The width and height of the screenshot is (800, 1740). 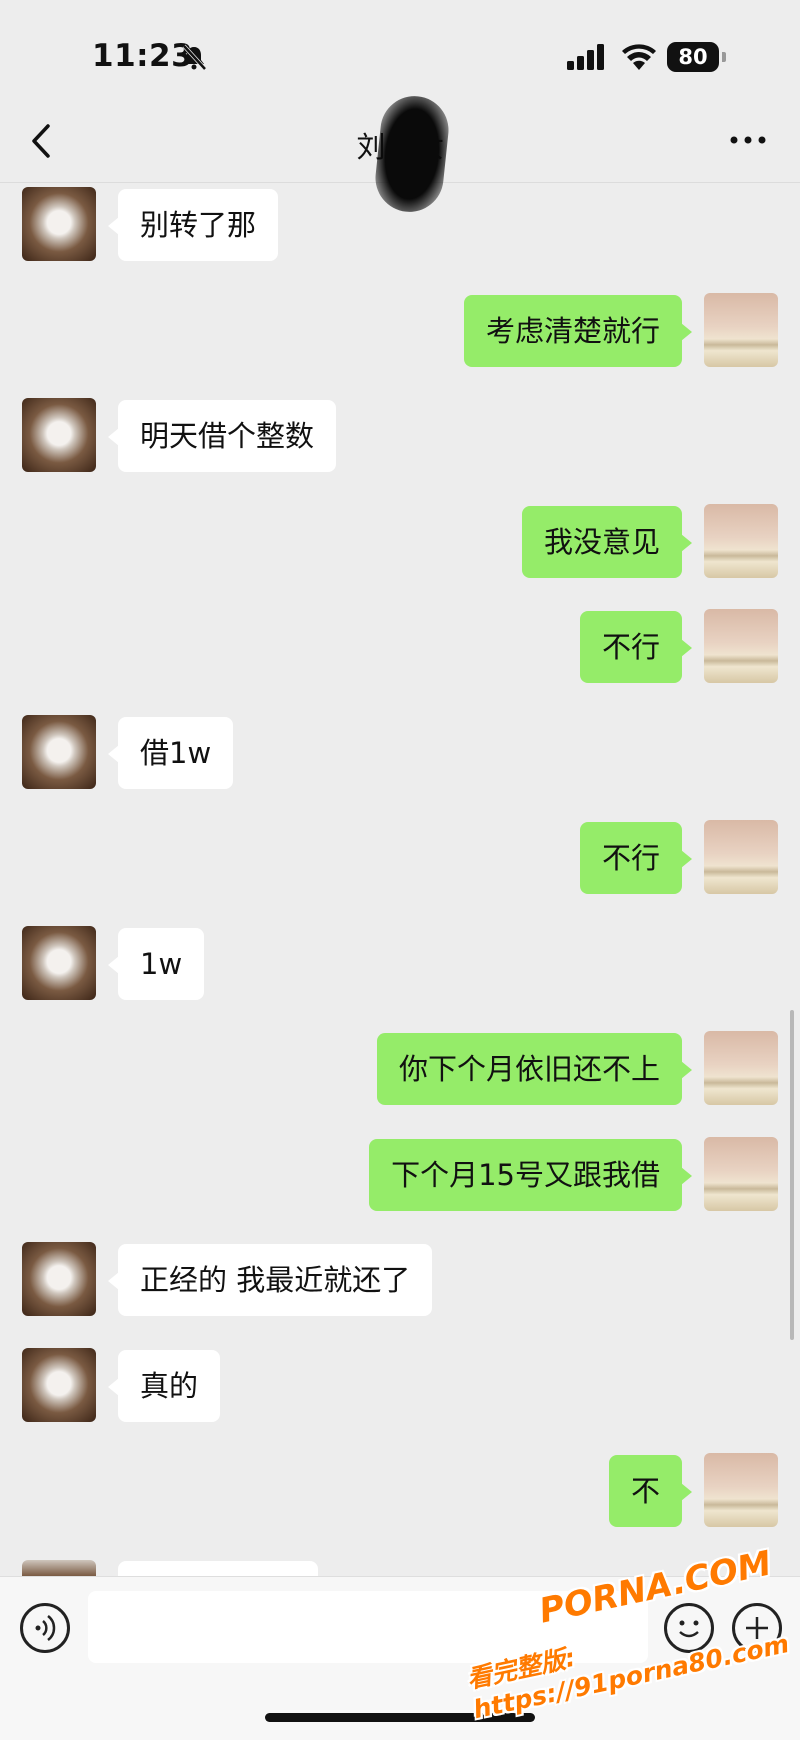 I want to click on message-bubble: 你下个月依旧还不上, so click(x=534, y=1069).